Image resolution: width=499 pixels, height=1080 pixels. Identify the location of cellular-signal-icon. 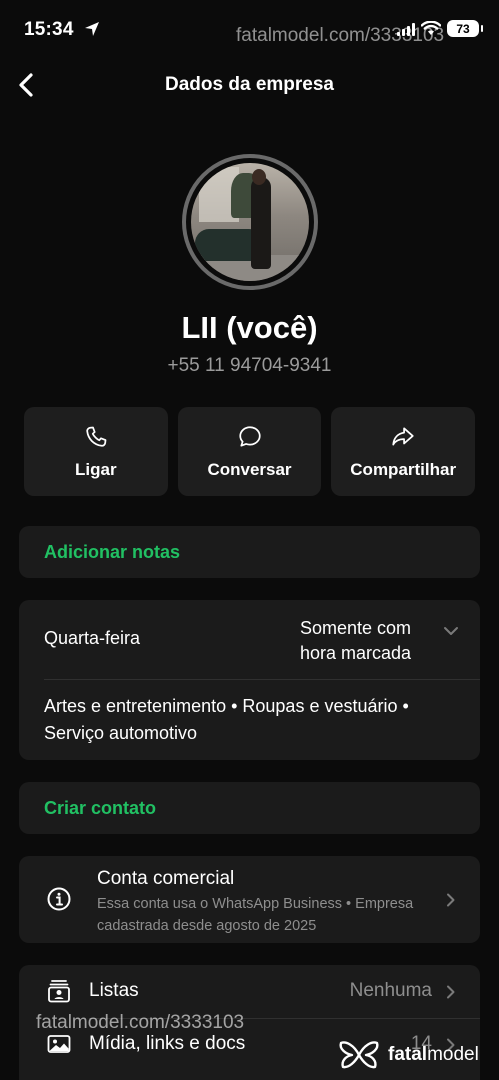
(406, 29).